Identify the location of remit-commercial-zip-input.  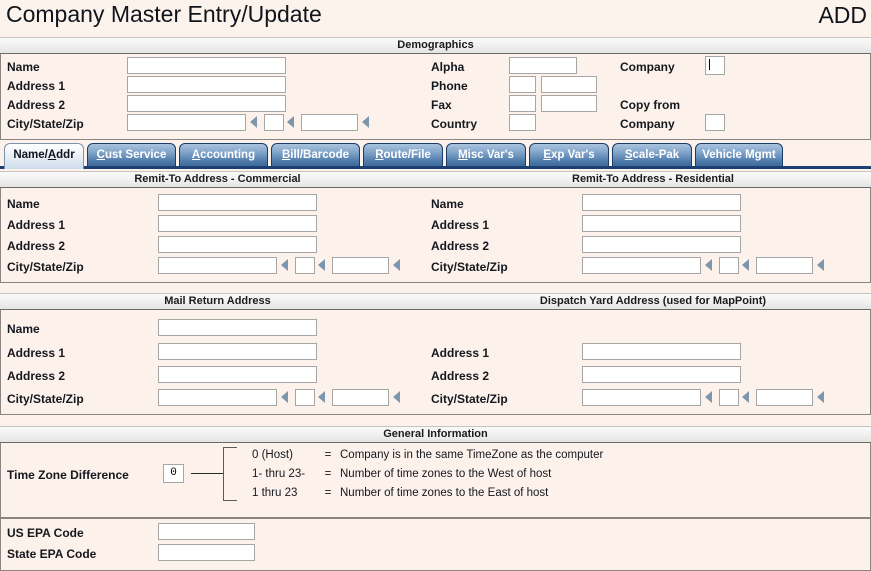
(360, 265).